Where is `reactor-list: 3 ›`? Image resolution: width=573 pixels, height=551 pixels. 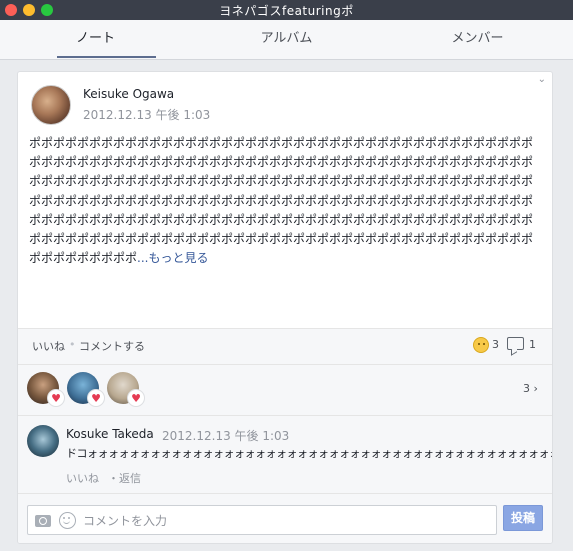 reactor-list: 3 › is located at coordinates (285, 389).